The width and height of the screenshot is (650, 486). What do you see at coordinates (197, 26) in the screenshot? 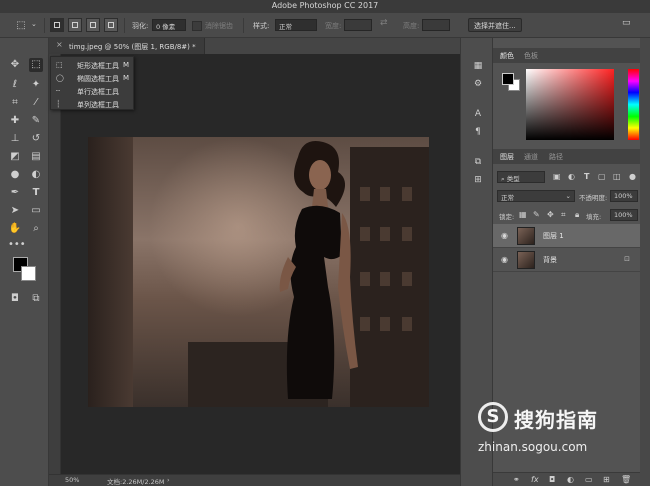
I see `antialias-checkbox` at bounding box center [197, 26].